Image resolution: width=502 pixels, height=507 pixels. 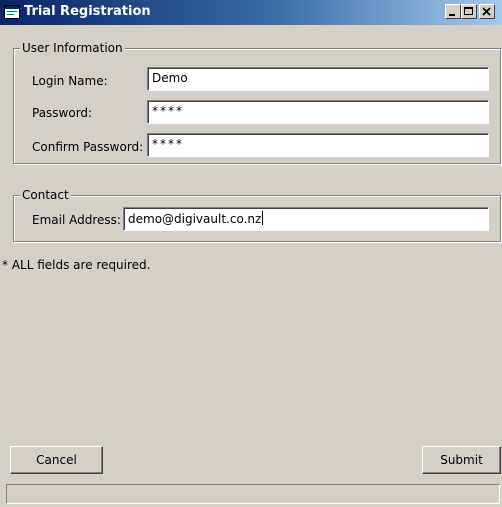 I want to click on close-button, so click(x=487, y=11).